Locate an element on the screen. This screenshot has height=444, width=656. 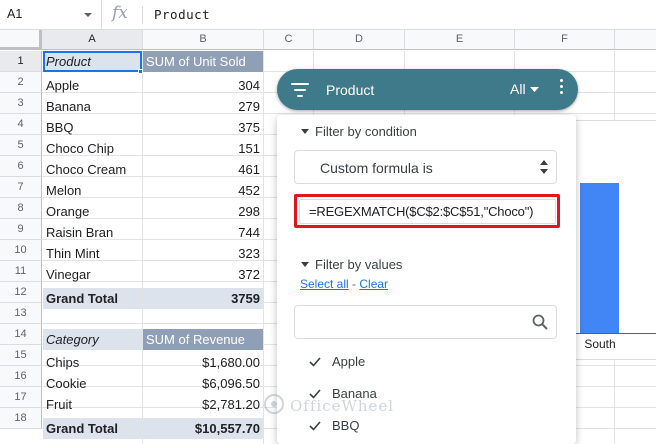
pivot1-row-value: 375 is located at coordinates (203, 127).